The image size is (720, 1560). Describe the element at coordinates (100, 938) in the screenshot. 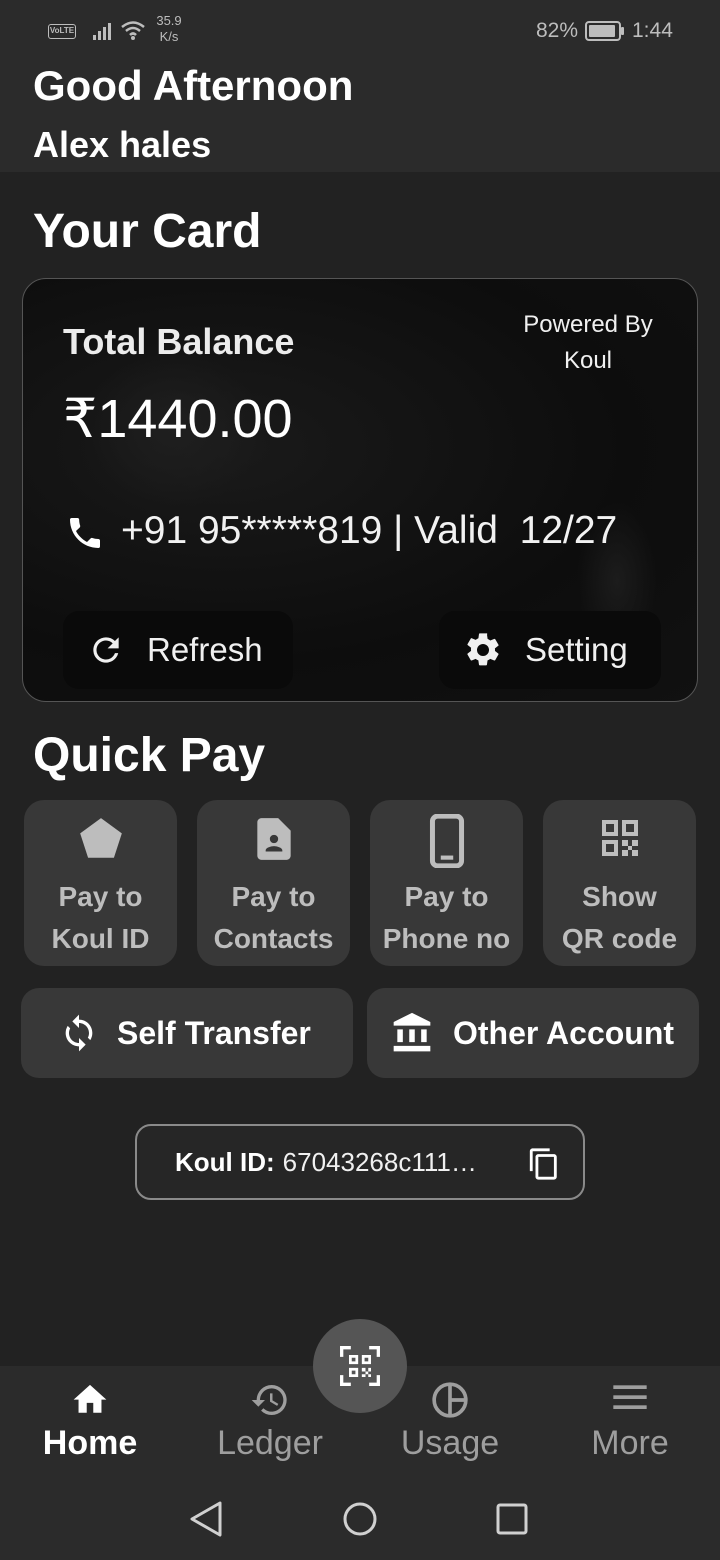

I see `tile-label-line2: Koul ID` at that location.